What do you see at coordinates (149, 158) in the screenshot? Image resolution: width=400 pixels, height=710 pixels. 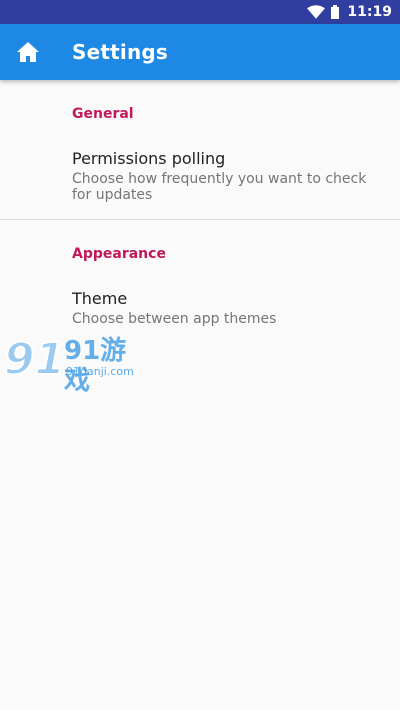 I see `pref-title: Permissions polling` at bounding box center [149, 158].